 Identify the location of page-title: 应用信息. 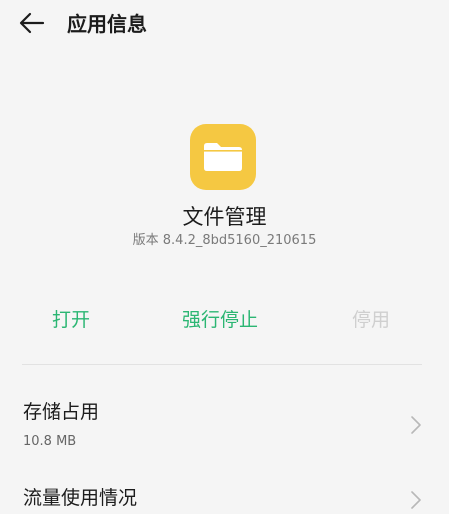
(107, 24).